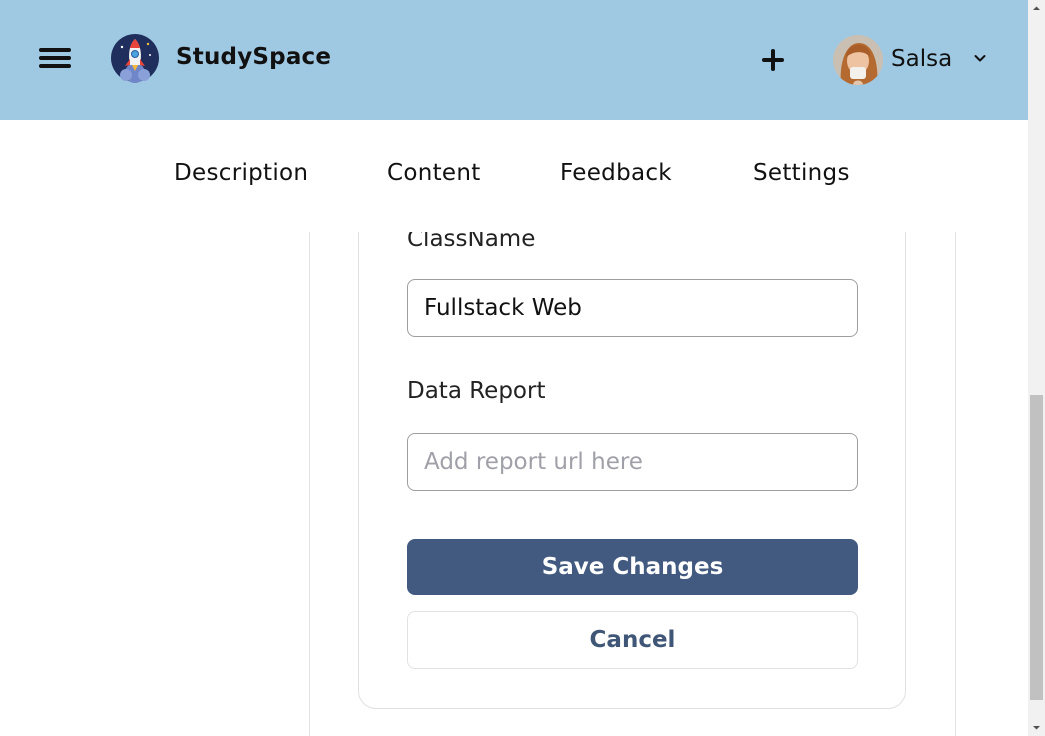 This screenshot has width=1045, height=736. I want to click on user-menu: Salsa, so click(915, 60).